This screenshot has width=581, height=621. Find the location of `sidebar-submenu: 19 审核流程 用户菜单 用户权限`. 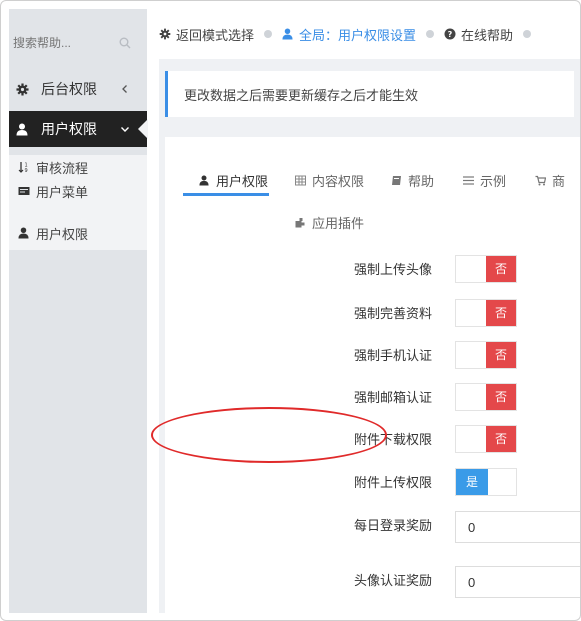

sidebar-submenu: 19 审核流程 用户菜单 用户权限 is located at coordinates (78, 202).